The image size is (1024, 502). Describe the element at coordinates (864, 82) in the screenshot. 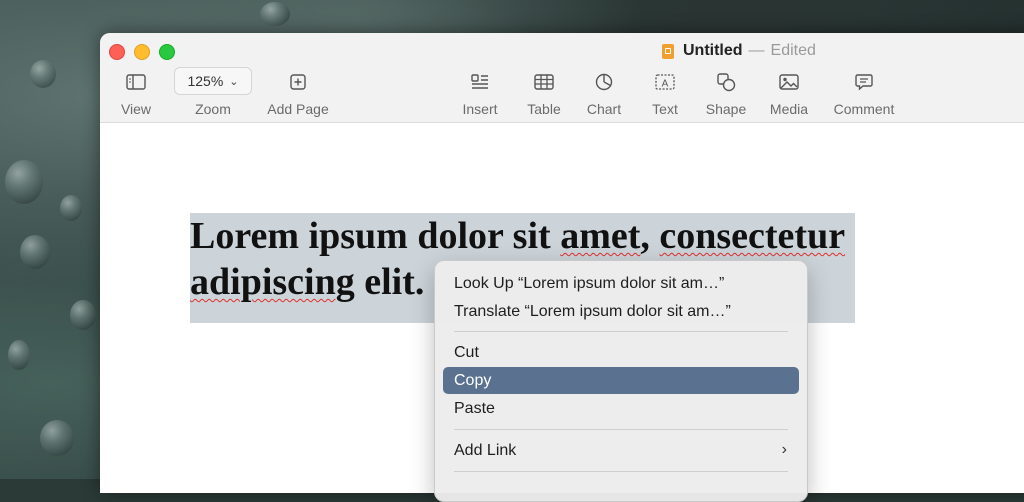

I see `comment-icon` at that location.